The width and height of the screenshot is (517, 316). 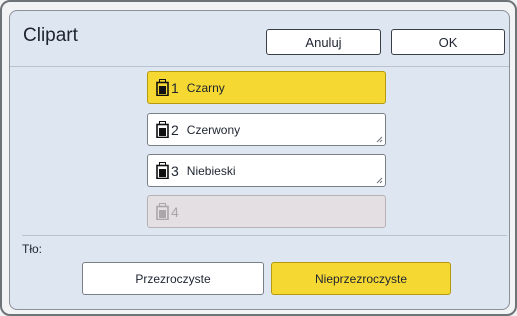 I want to click on color-number: 1, so click(x=175, y=87).